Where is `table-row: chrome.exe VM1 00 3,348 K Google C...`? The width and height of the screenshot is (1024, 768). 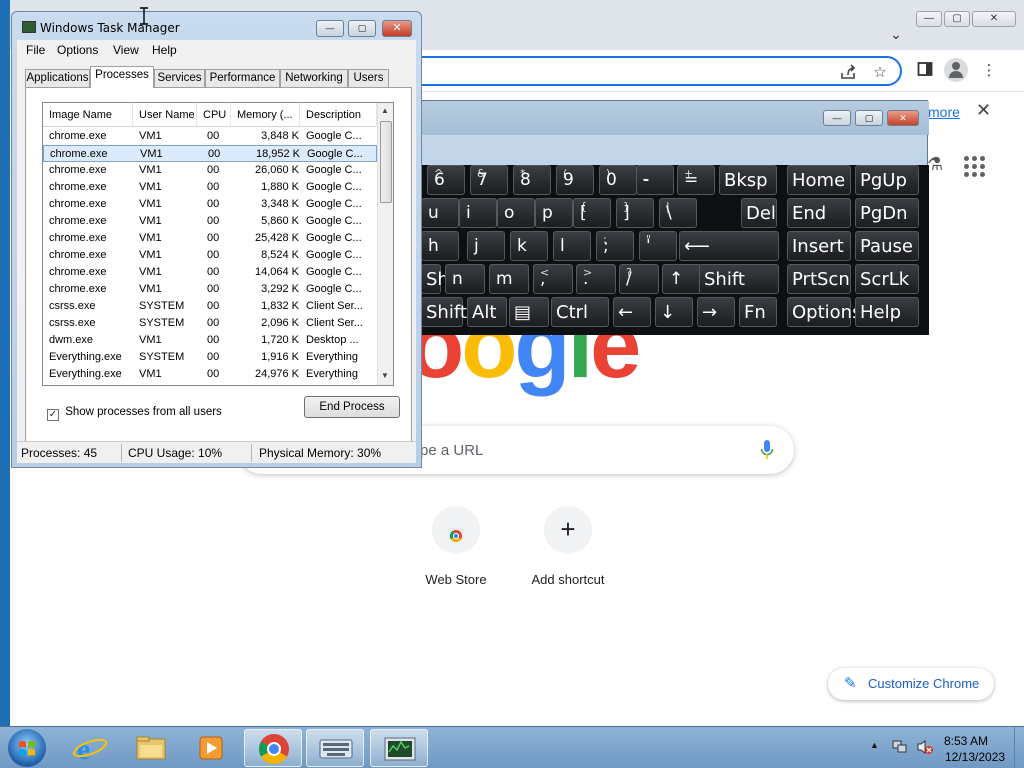
table-row: chrome.exe VM1 00 3,348 K Google C... is located at coordinates (210, 204).